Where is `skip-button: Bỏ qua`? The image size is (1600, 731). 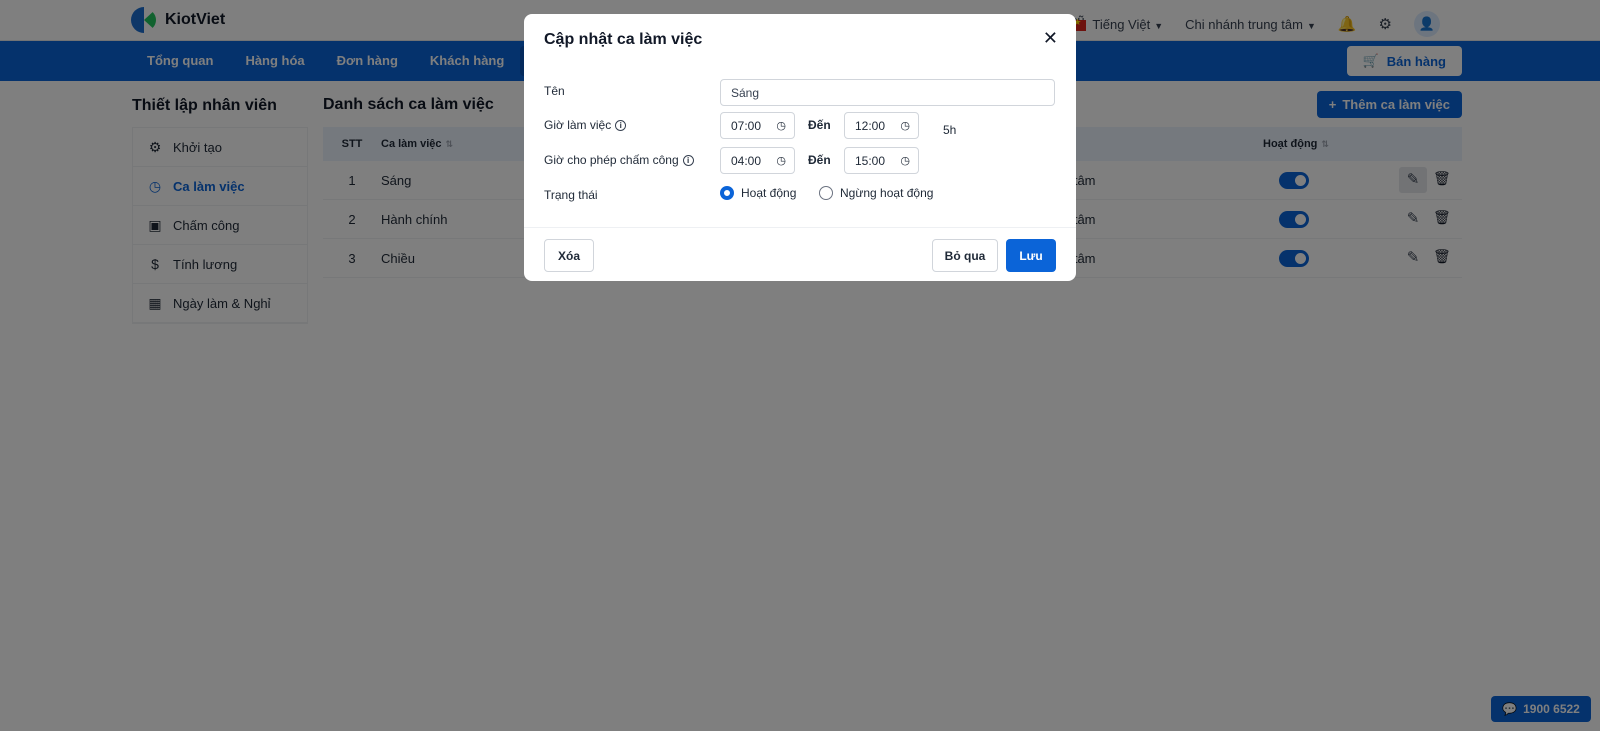 skip-button: Bỏ qua is located at coordinates (965, 255).